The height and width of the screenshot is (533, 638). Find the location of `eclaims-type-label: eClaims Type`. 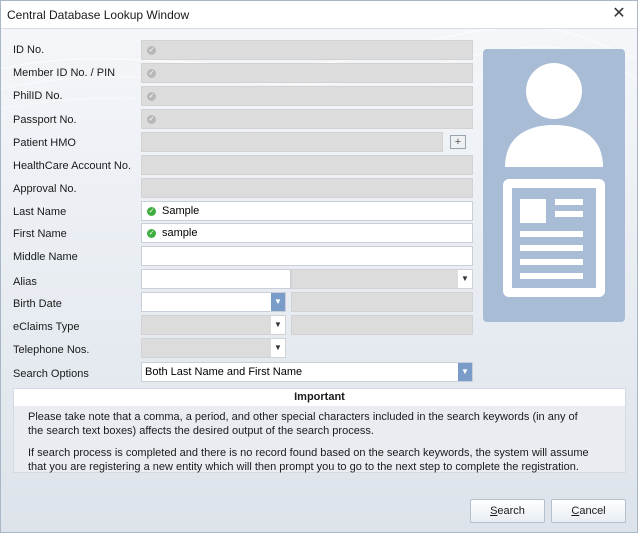

eclaims-type-label: eClaims Type is located at coordinates (46, 327).